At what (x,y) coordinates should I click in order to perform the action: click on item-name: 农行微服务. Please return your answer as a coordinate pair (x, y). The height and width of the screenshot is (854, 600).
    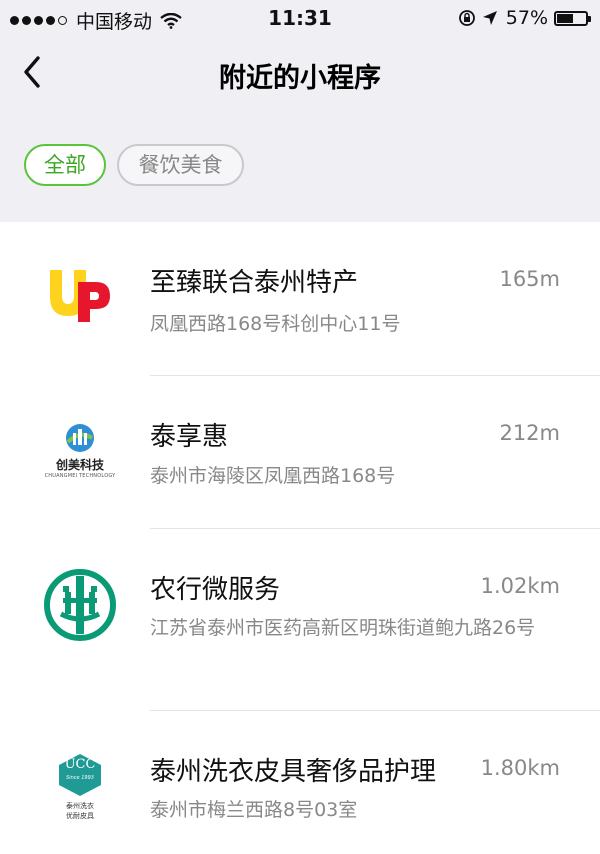
    Looking at the image, I should click on (215, 590).